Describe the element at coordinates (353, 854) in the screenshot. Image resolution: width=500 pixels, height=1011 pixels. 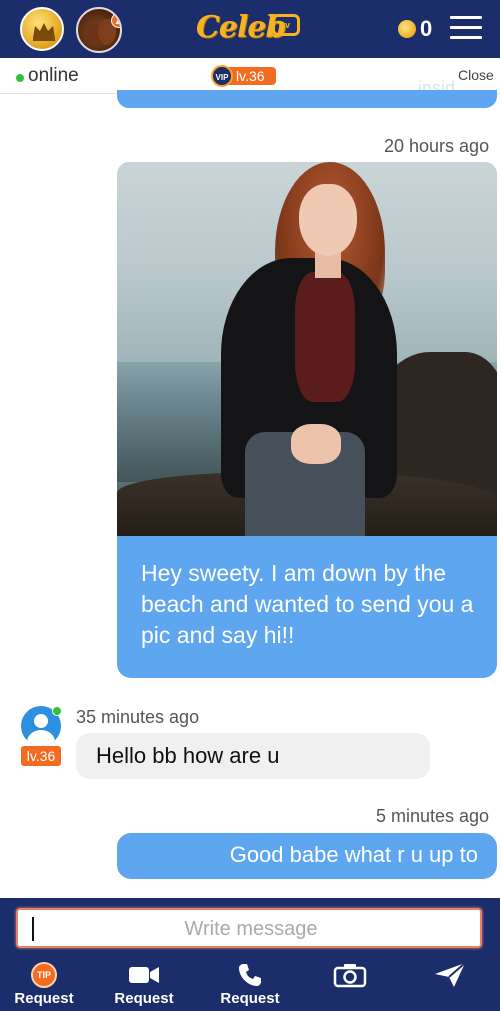
I see `message-text: Good babe what r u up to` at that location.